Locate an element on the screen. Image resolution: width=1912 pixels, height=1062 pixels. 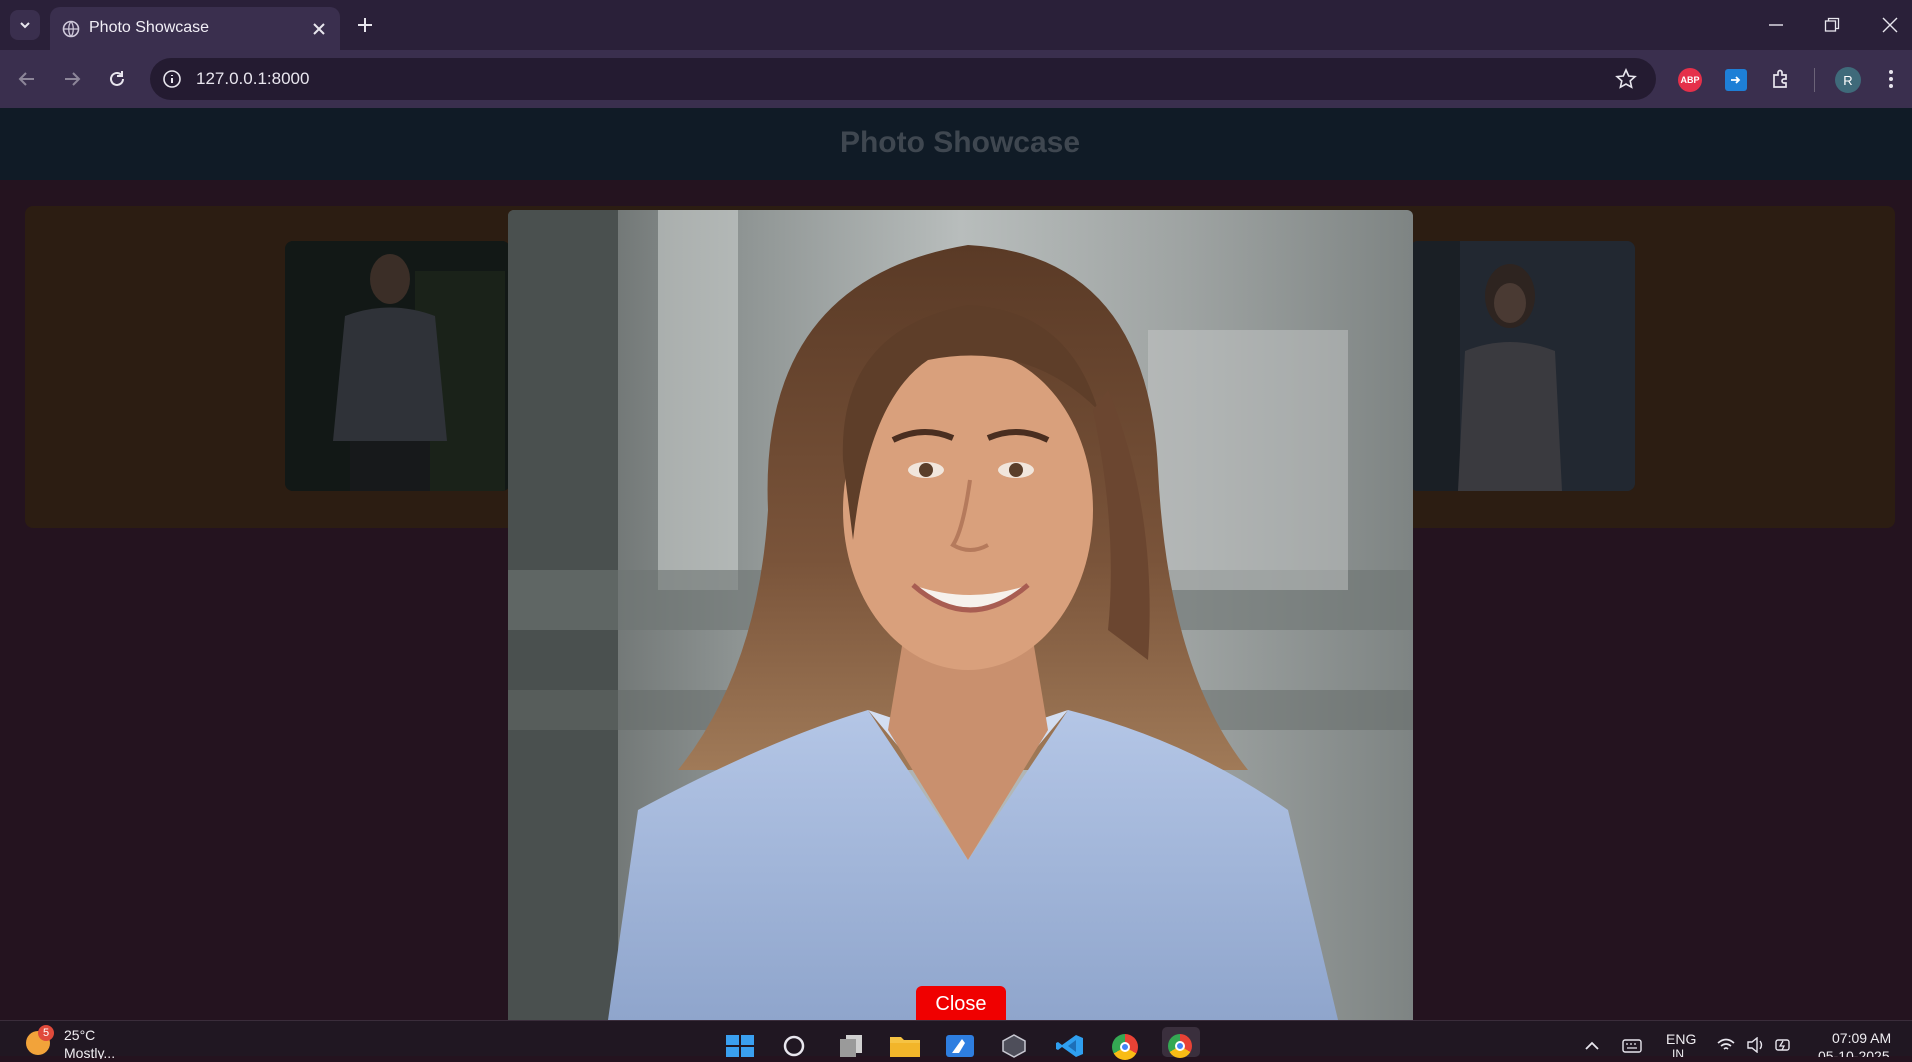
restore-icon is located at coordinates (1832, 25).